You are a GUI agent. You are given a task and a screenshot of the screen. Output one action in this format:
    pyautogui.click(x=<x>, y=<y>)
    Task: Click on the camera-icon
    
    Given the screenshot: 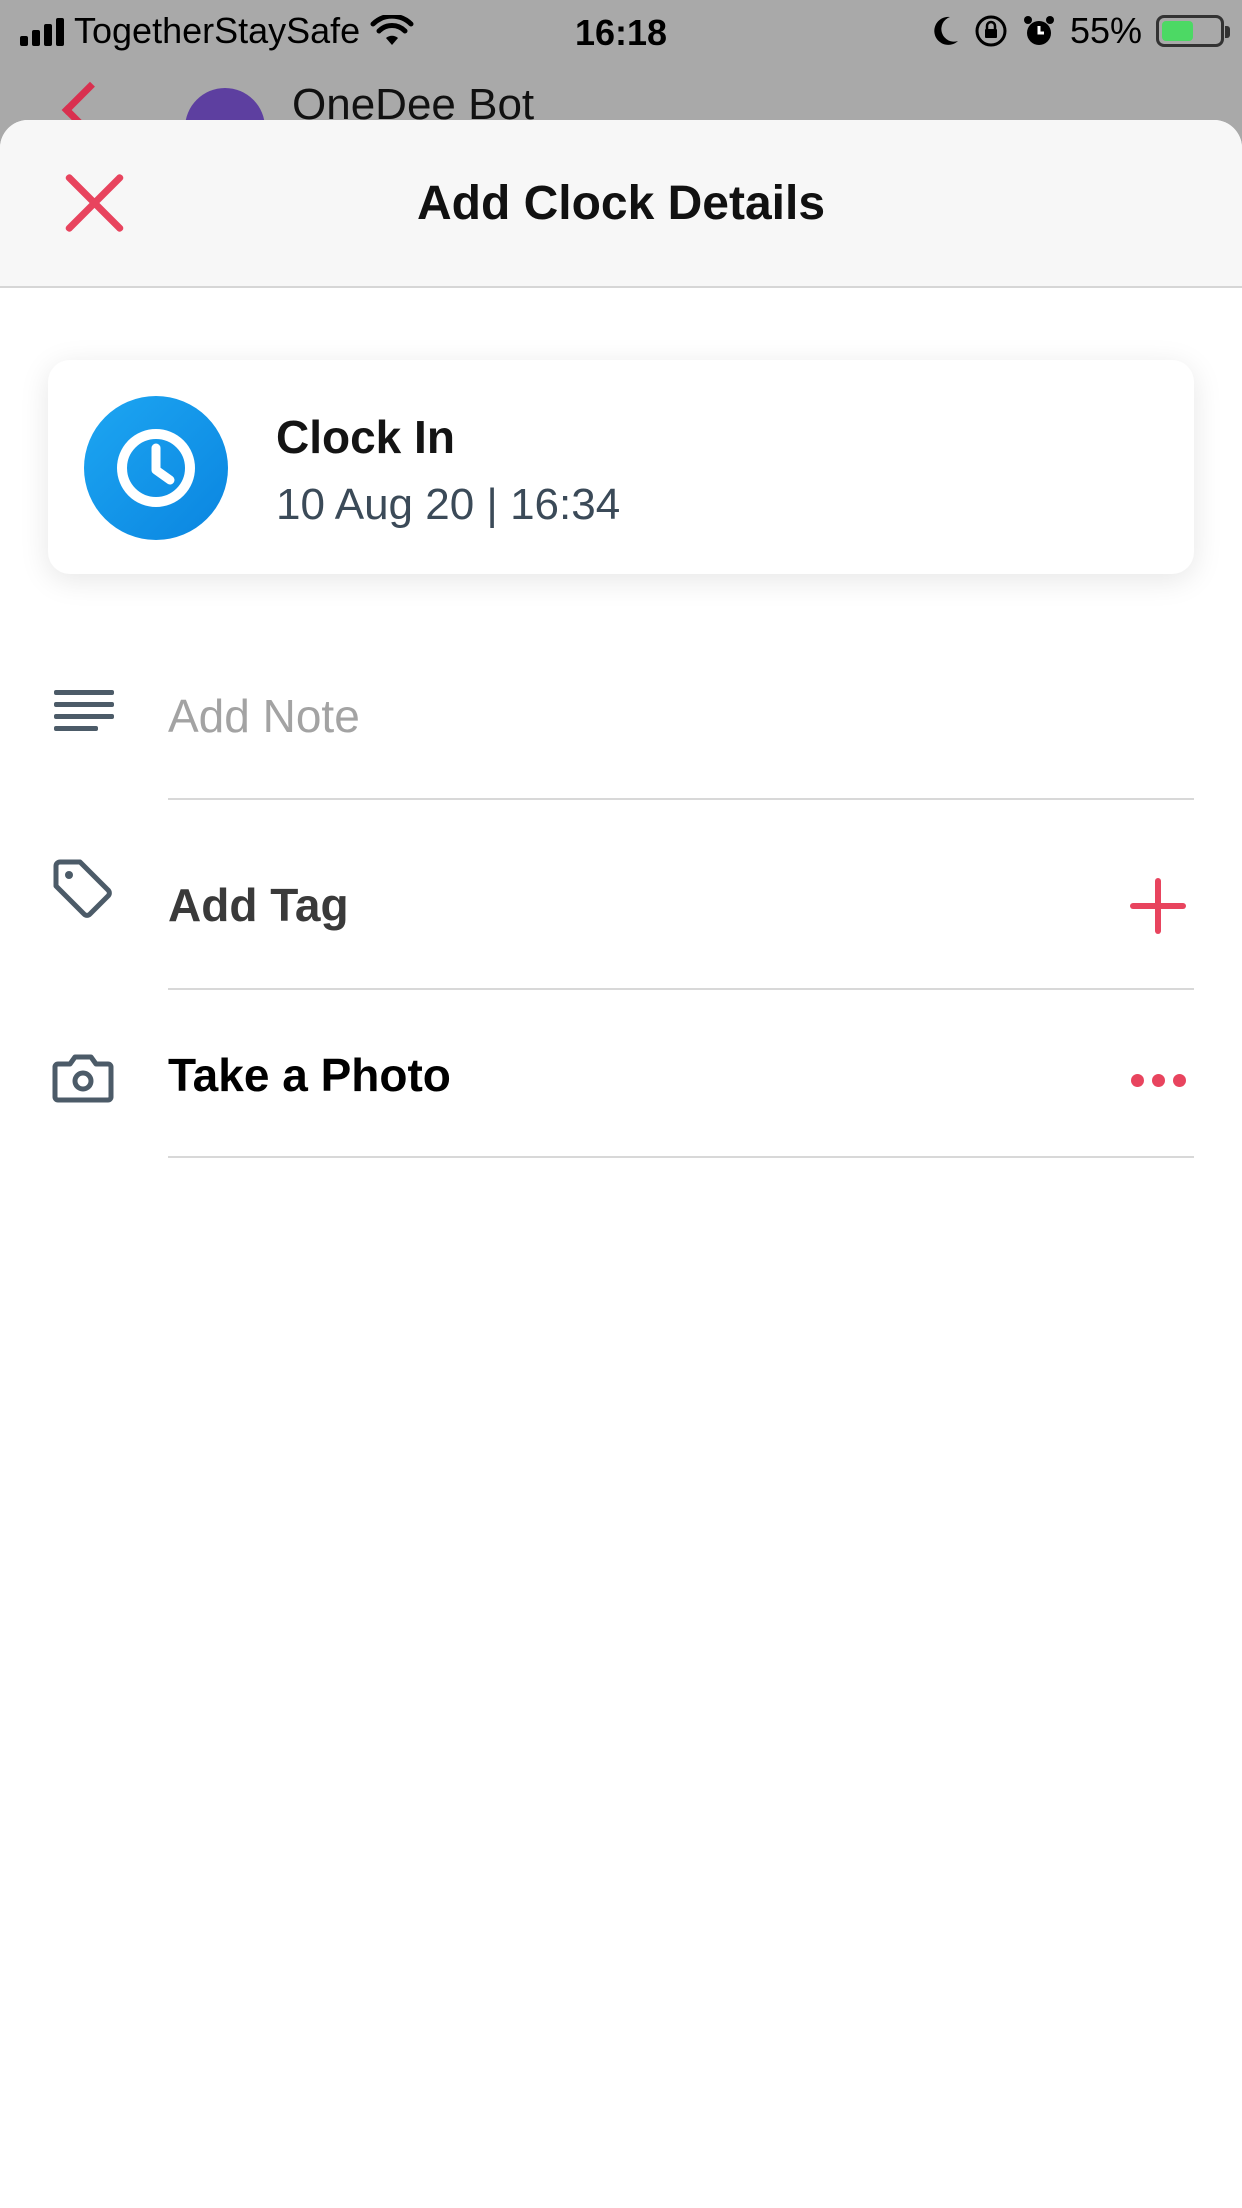 What is the action you would take?
    pyautogui.click(x=83, y=1078)
    